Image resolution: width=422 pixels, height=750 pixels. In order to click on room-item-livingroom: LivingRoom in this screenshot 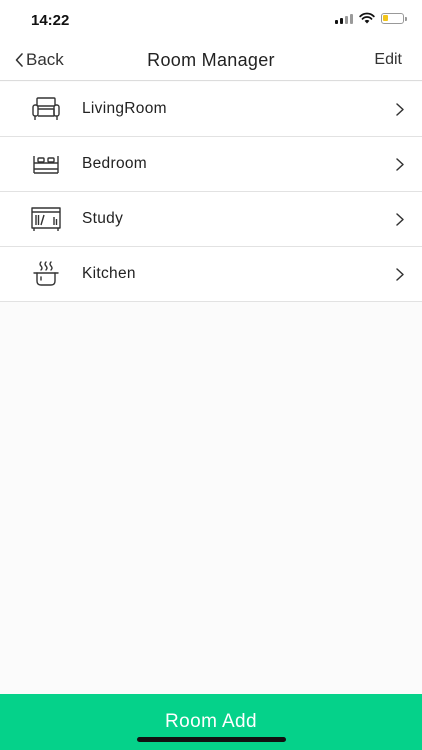, I will do `click(211, 109)`.